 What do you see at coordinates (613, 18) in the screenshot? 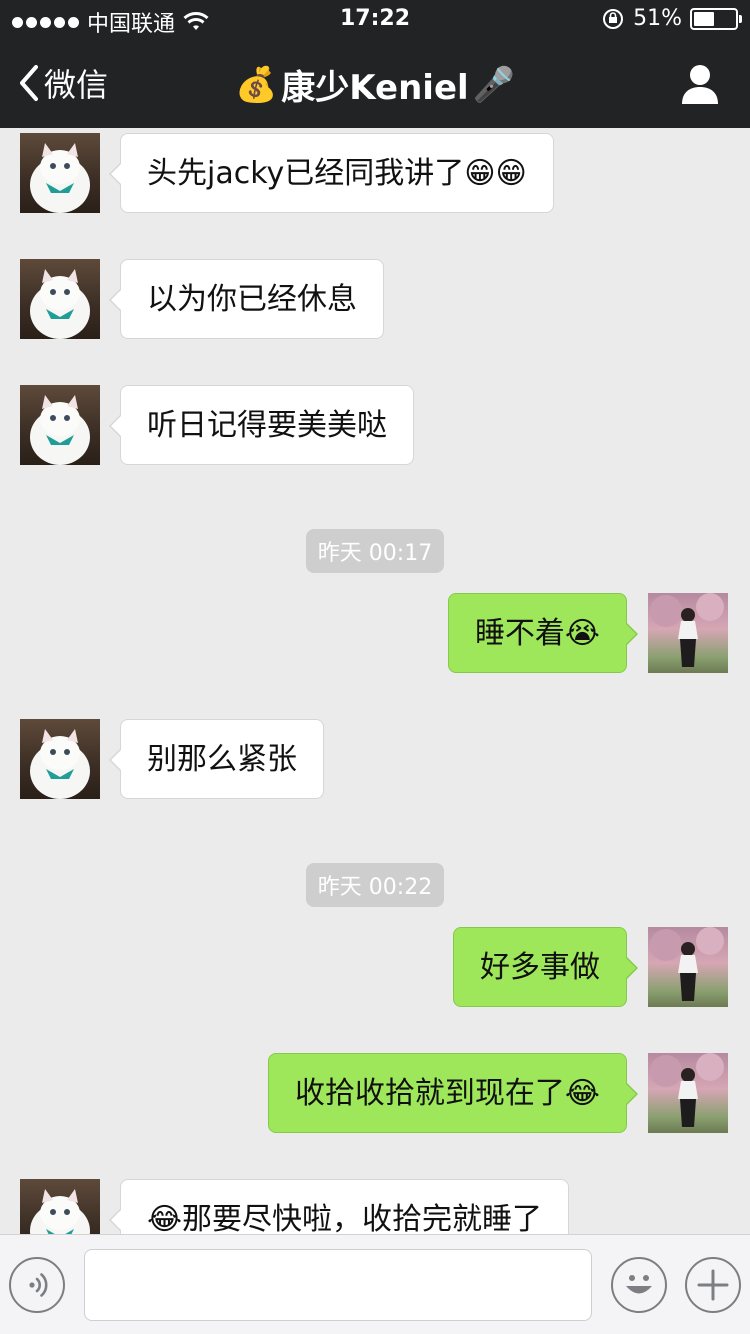
I see `rotation-lock-icon` at bounding box center [613, 18].